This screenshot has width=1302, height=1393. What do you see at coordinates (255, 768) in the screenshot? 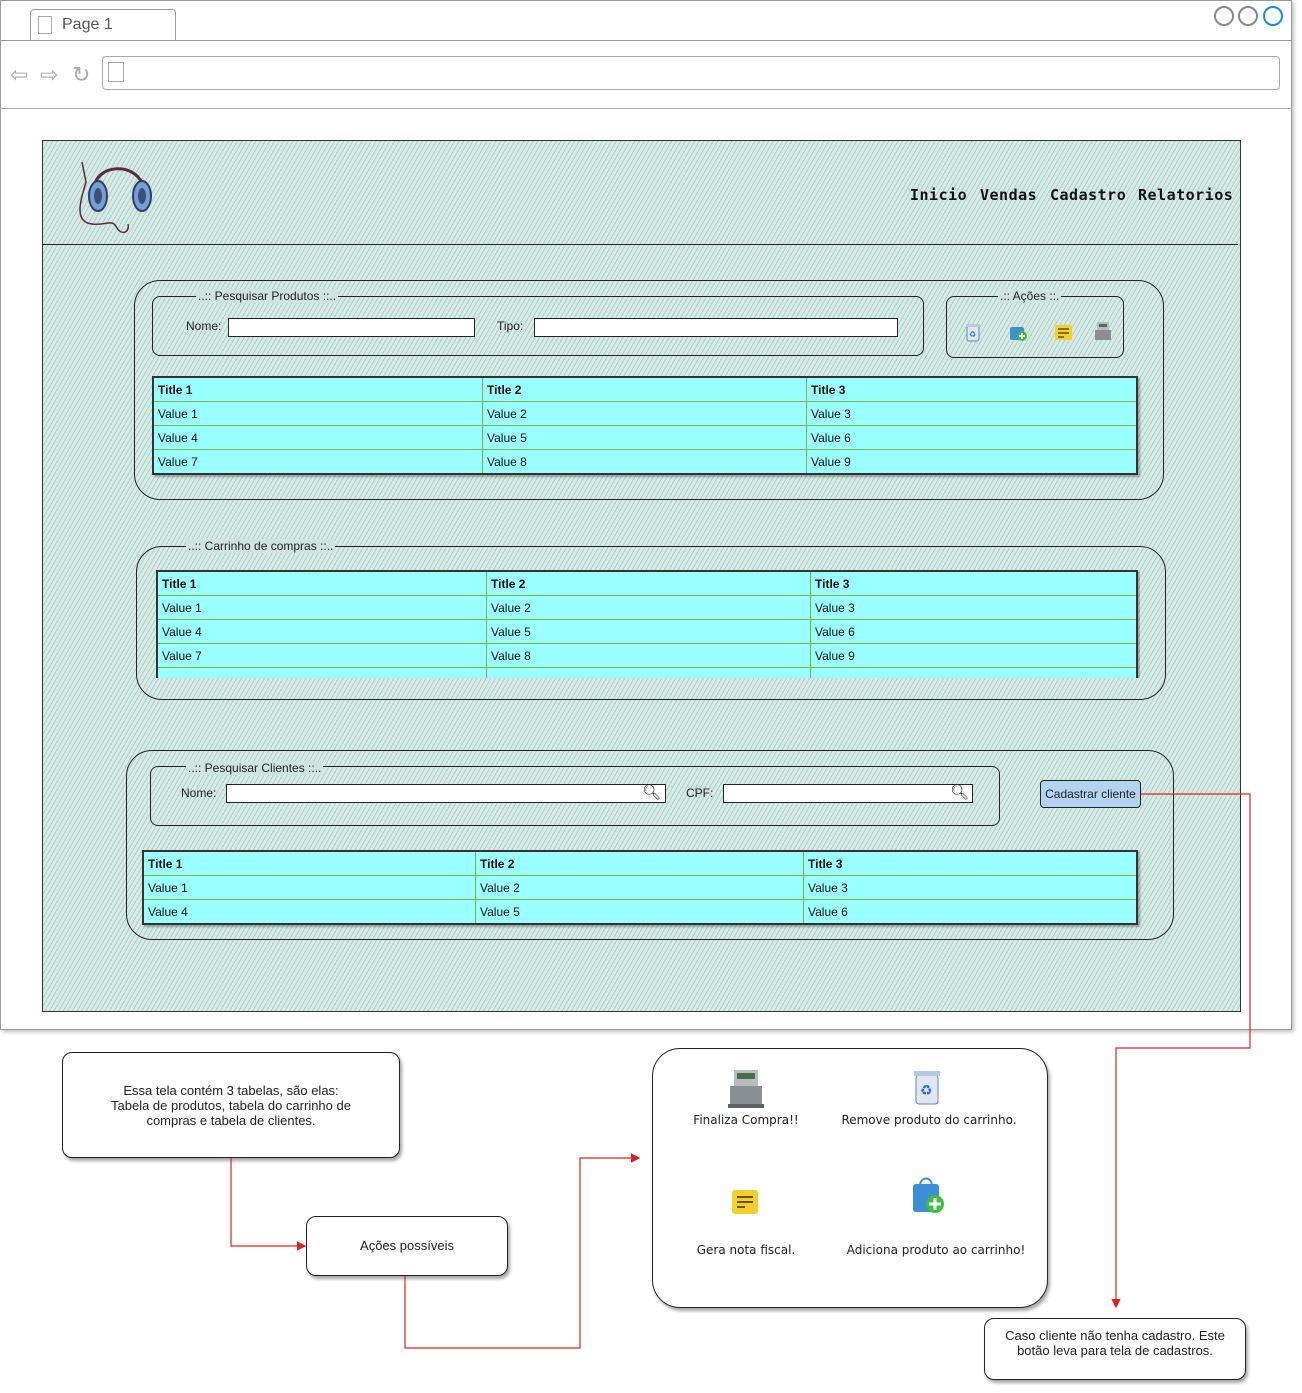
I see `pesquisar-clientes-legend: ..:: Pesquisar Clientes ::..` at bounding box center [255, 768].